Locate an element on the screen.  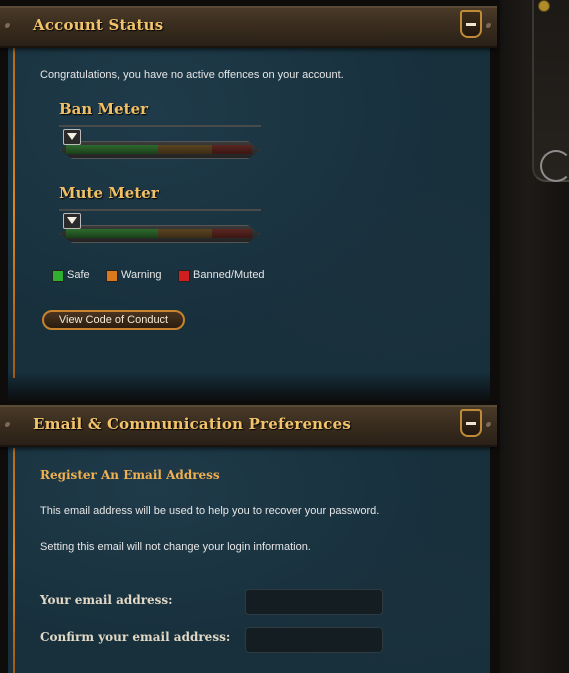
mute-meter-muted-zone is located at coordinates (232, 233).